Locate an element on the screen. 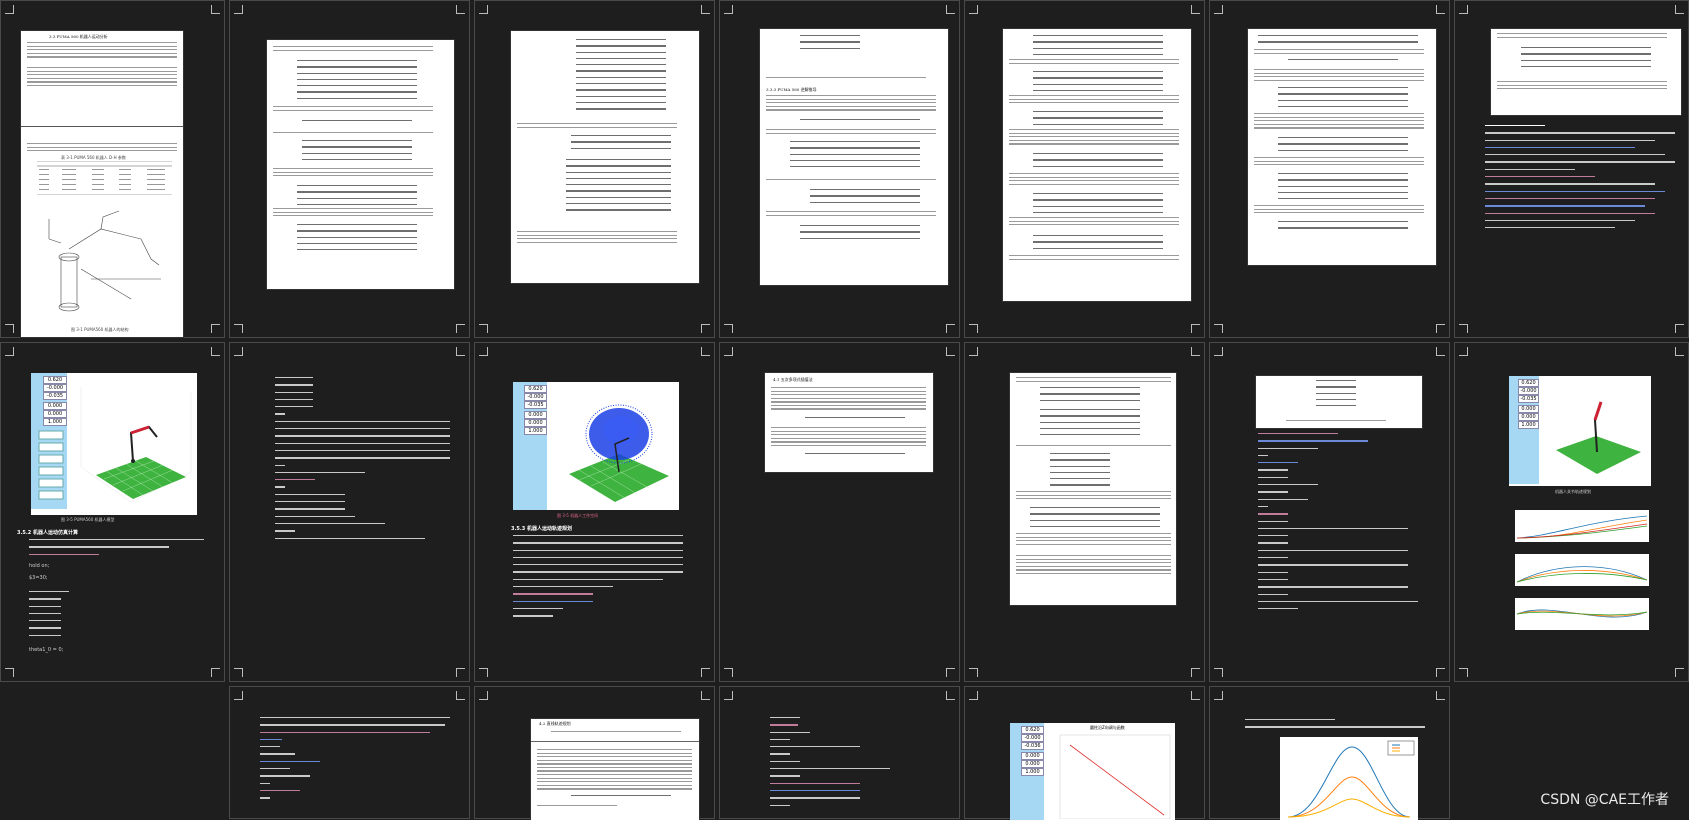  workspace-figure: 0.620 -0.000 -0.035 0.000 0.000 1.000 is located at coordinates (596, 446).